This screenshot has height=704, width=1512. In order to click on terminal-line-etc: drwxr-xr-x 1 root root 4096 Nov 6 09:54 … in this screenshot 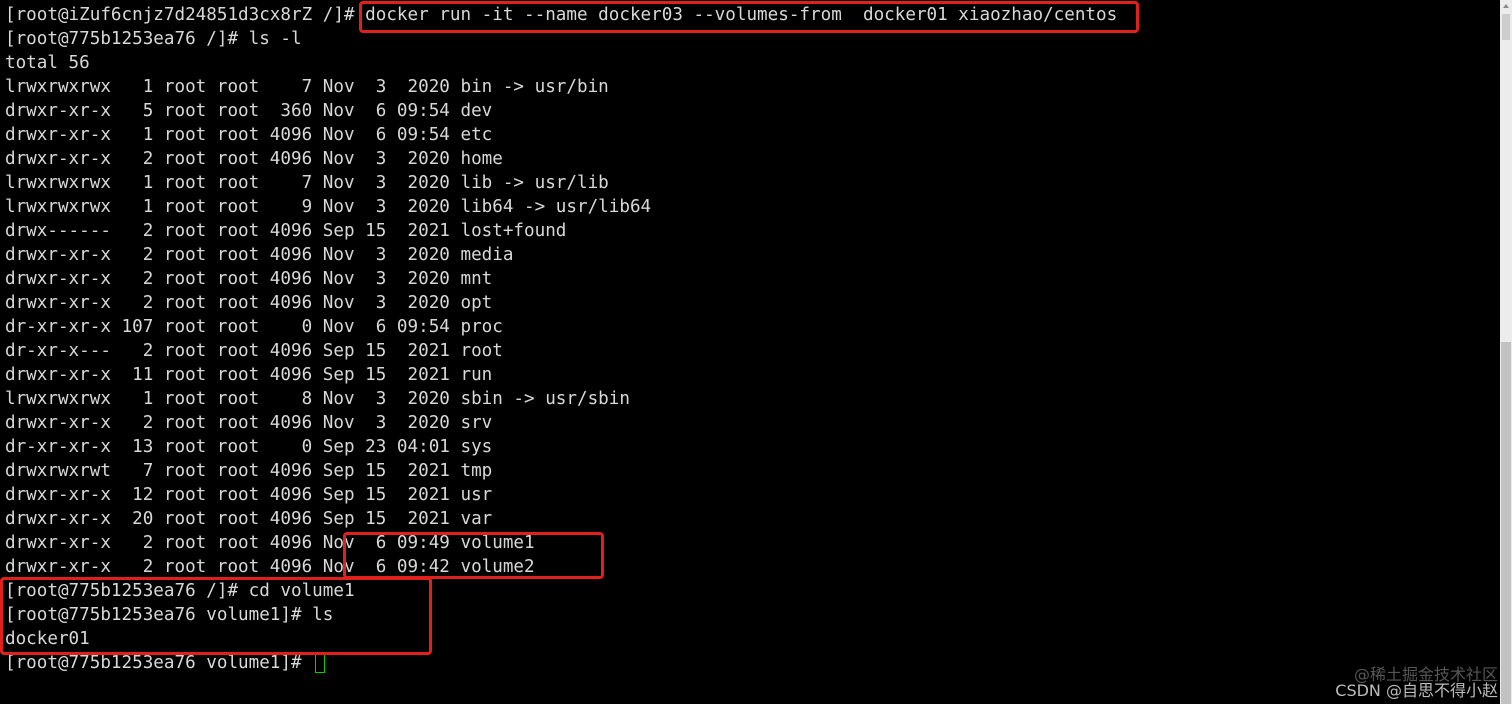, I will do `click(249, 135)`.